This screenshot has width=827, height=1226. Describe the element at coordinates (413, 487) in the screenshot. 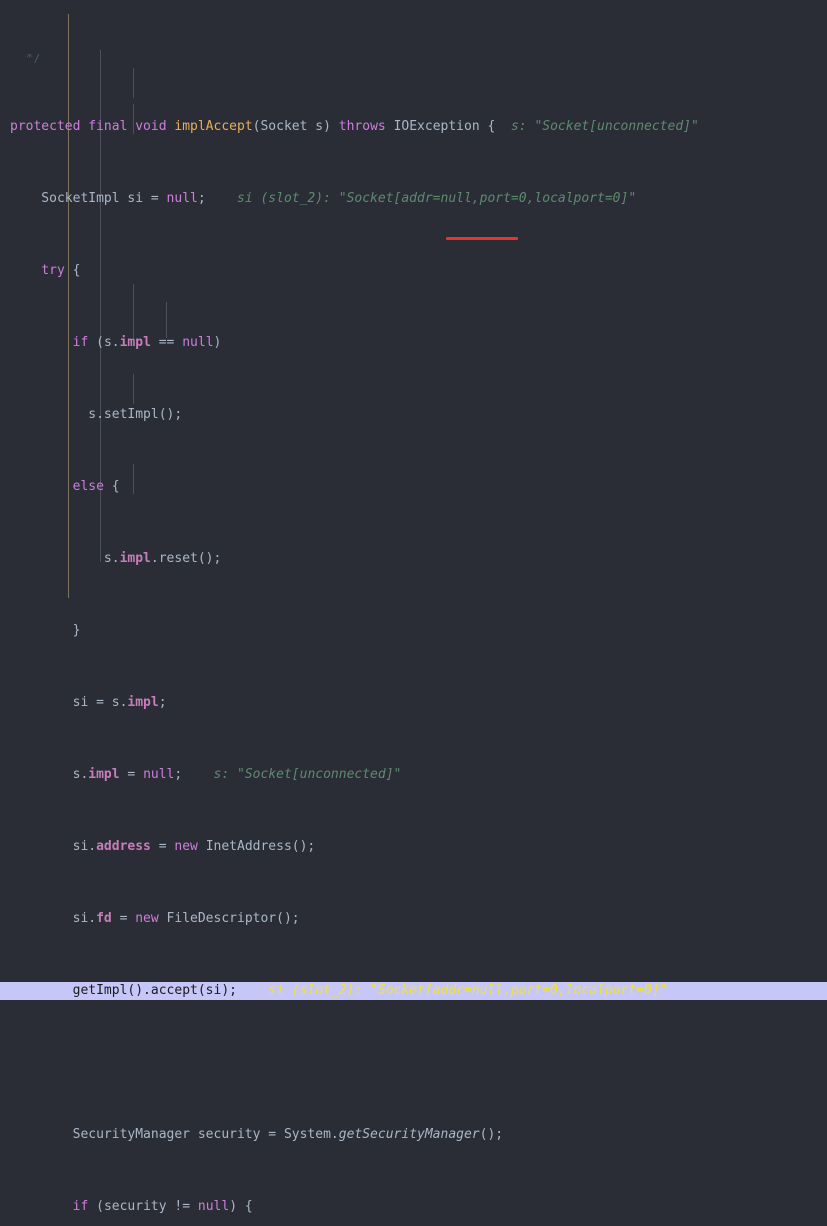

I see `code-line: else {` at that location.